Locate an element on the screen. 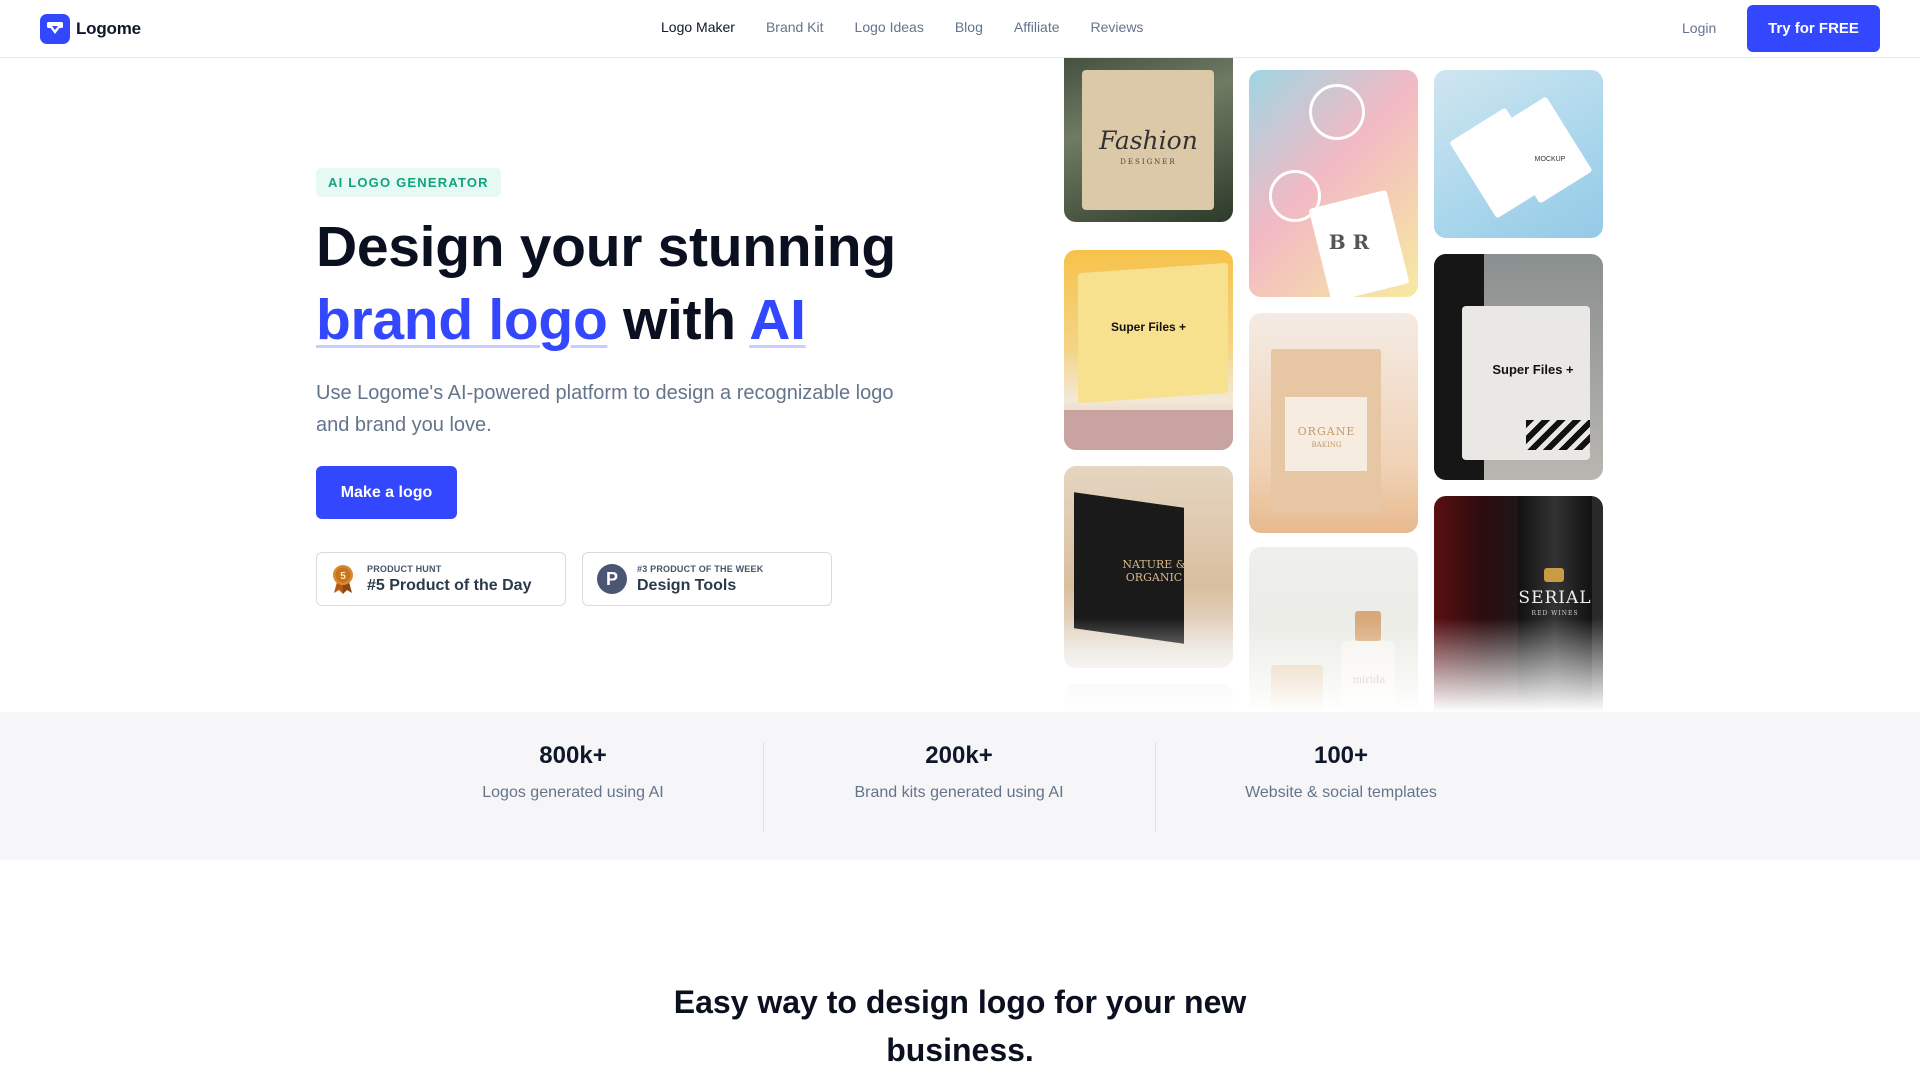  make-logo-button: Make a logo is located at coordinates (386, 492).